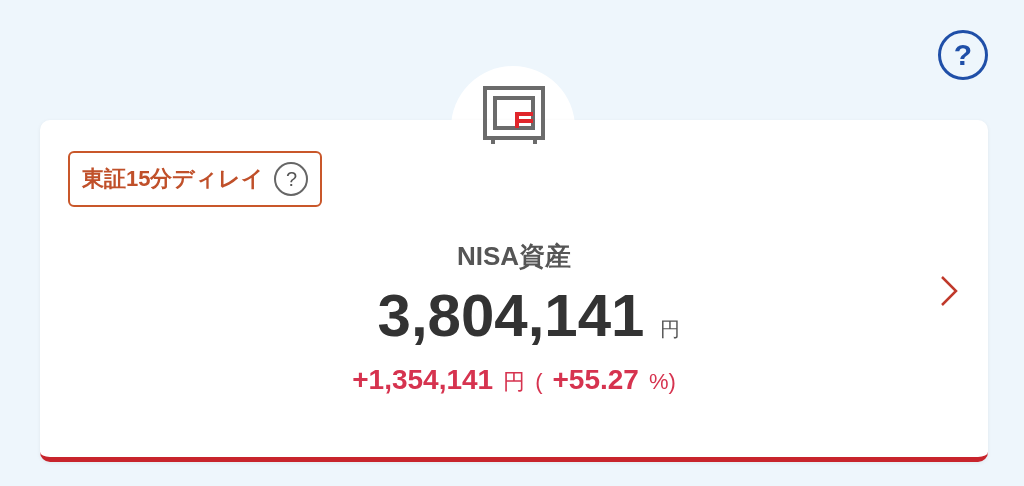  I want to click on card-title: NISA資産, so click(514, 256).